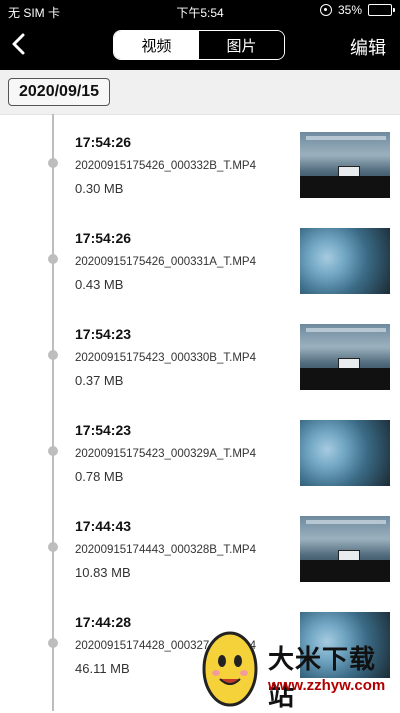 This screenshot has height=713, width=400. I want to click on watermark-title: 大米下载站, so click(322, 677).